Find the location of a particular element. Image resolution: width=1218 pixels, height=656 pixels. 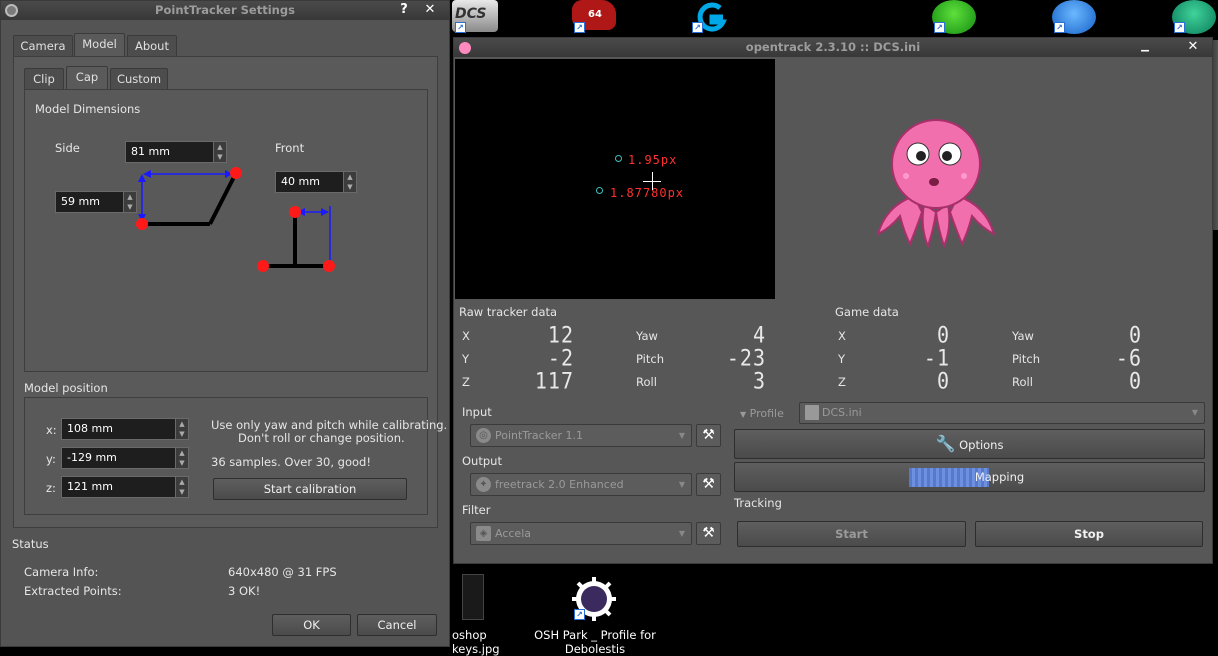

raw-roll-value: 3 is located at coordinates (759, 381).